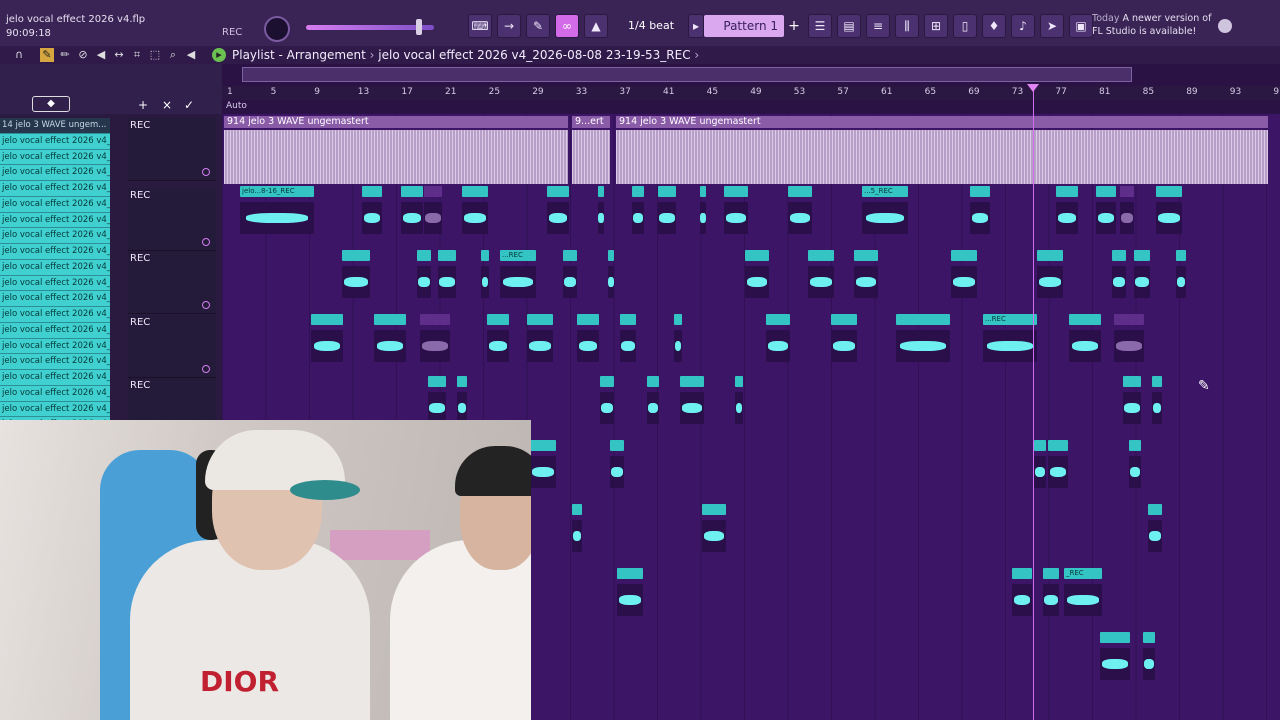  I want to click on draw-icon: ✎, so click(47, 55).